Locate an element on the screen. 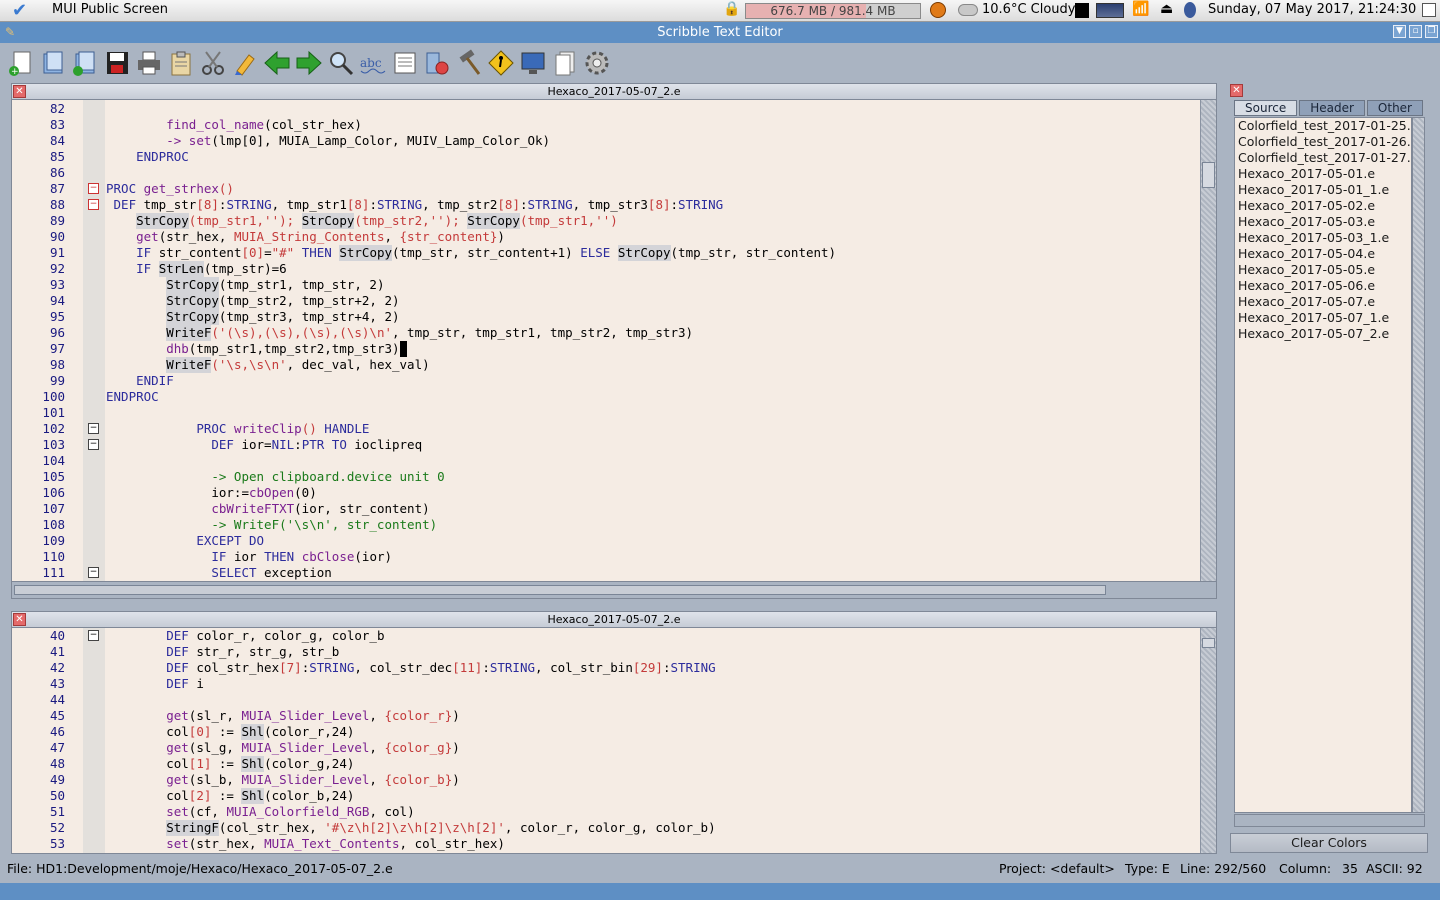 The image size is (1440, 900). find-button is located at coordinates (341, 63).